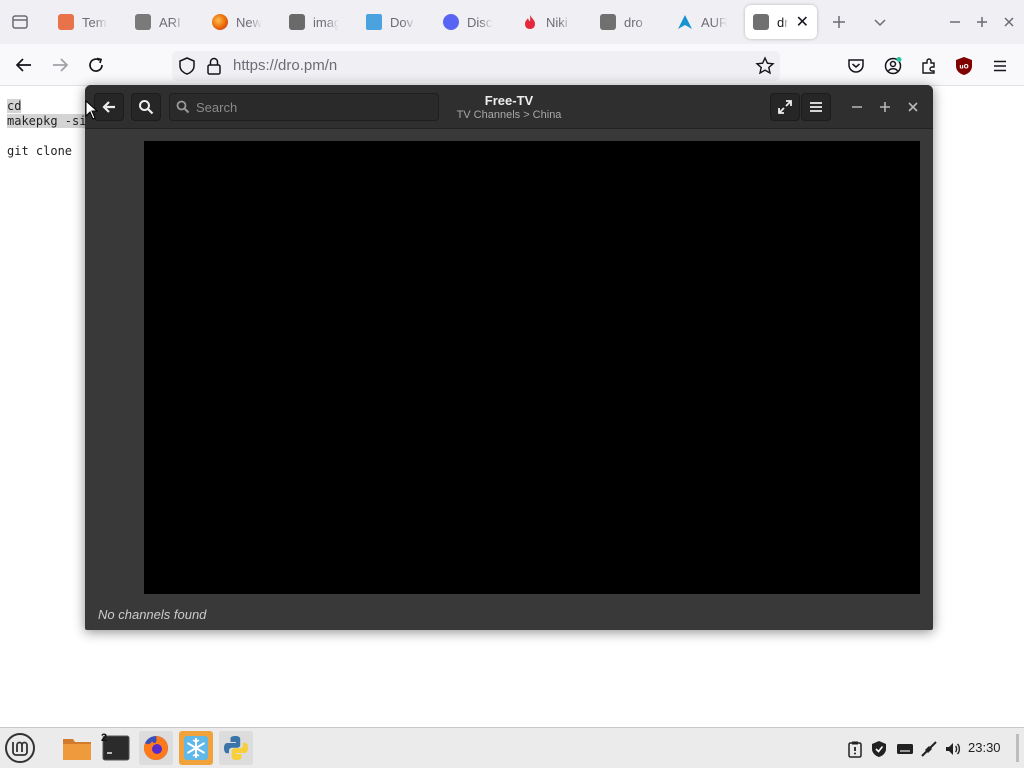 The height and width of the screenshot is (768, 1024). What do you see at coordinates (77, 748) in the screenshot?
I see `files-folder-icon` at bounding box center [77, 748].